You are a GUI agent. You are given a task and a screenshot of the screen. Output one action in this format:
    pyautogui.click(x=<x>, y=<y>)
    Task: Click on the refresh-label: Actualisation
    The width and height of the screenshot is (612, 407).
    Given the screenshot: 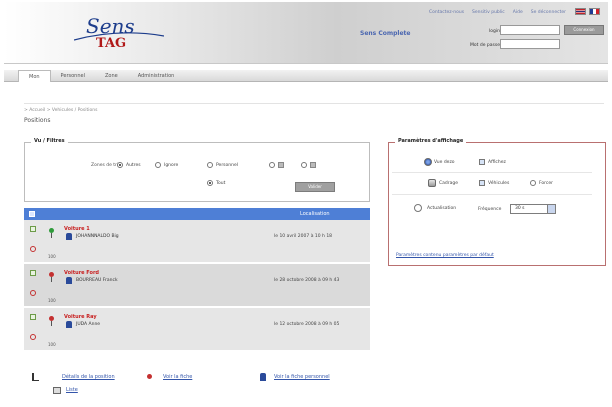 What is the action you would take?
    pyautogui.click(x=442, y=208)
    